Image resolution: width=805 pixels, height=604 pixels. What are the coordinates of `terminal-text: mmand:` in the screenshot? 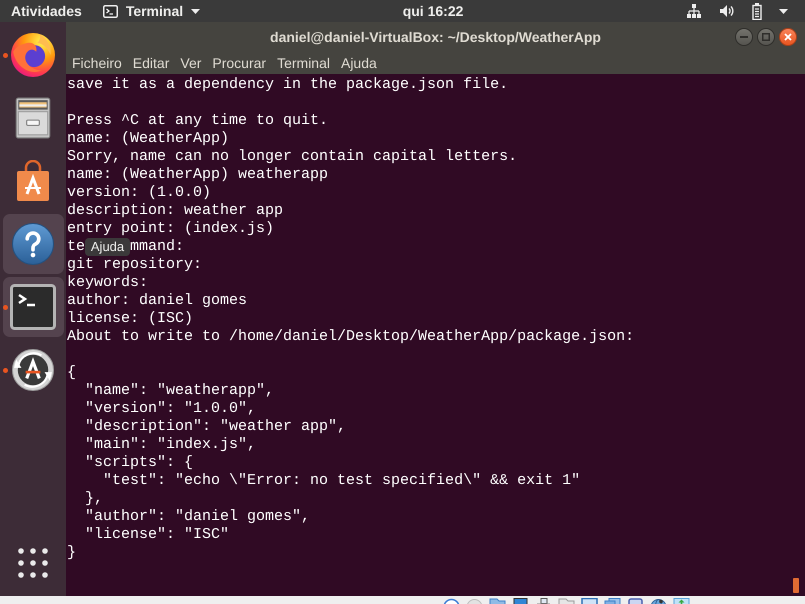 It's located at (157, 247).